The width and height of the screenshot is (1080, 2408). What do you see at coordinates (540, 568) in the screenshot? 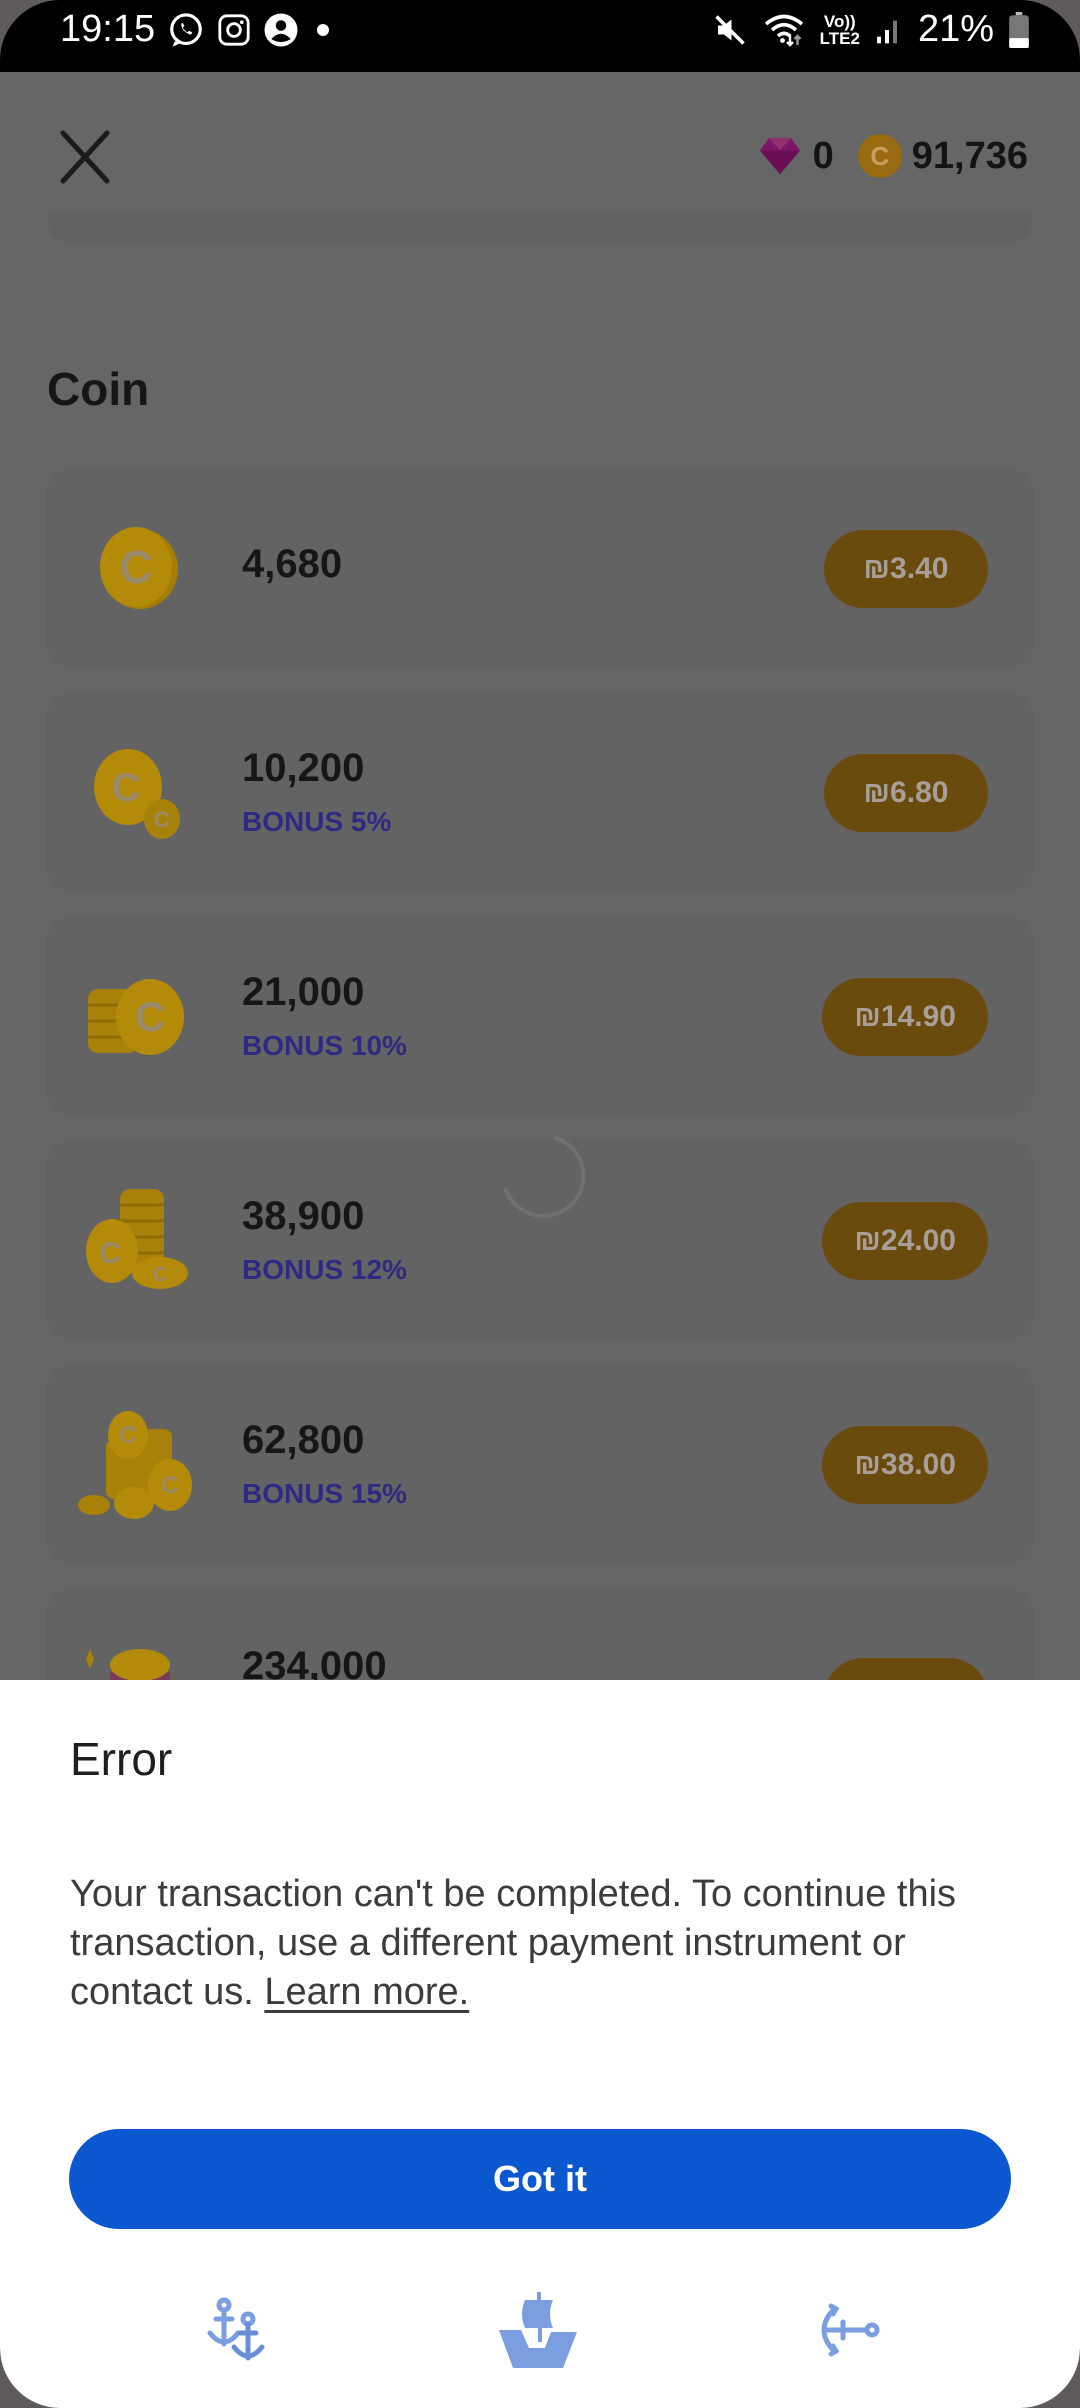
I see `coin-package: C 4,680 ₪3.40` at bounding box center [540, 568].